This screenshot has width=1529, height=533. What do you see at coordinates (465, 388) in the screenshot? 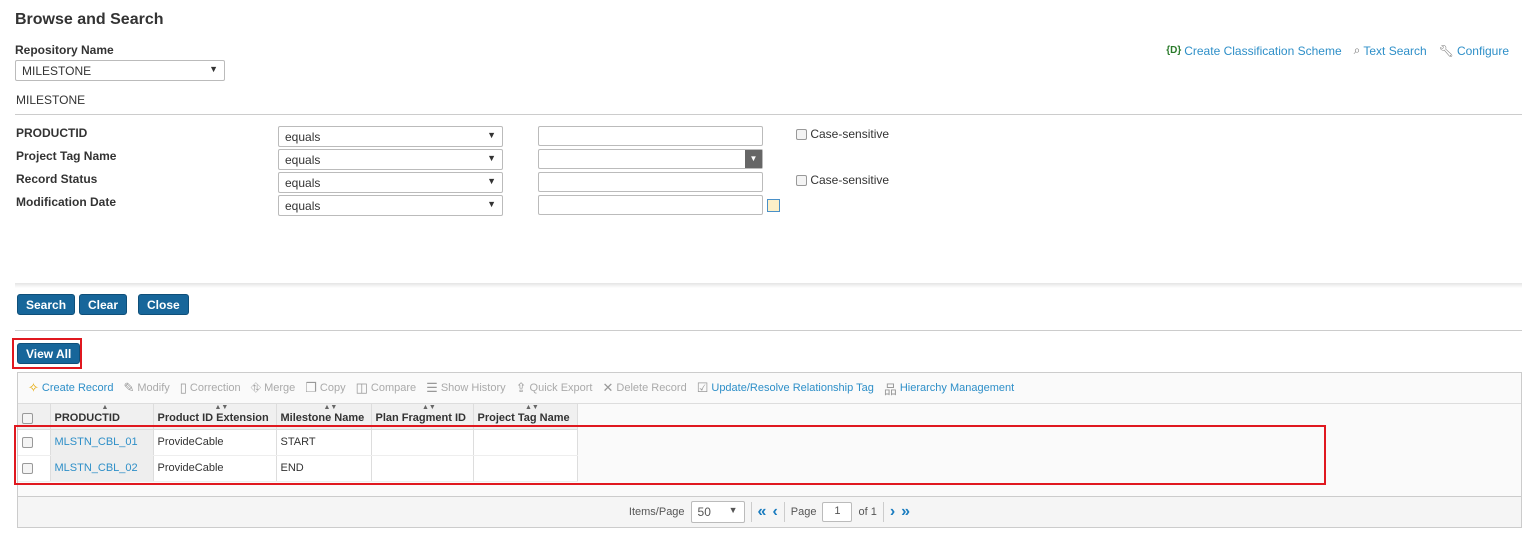
I see `toolbar-show-history-button: ☰ Show History` at bounding box center [465, 388].